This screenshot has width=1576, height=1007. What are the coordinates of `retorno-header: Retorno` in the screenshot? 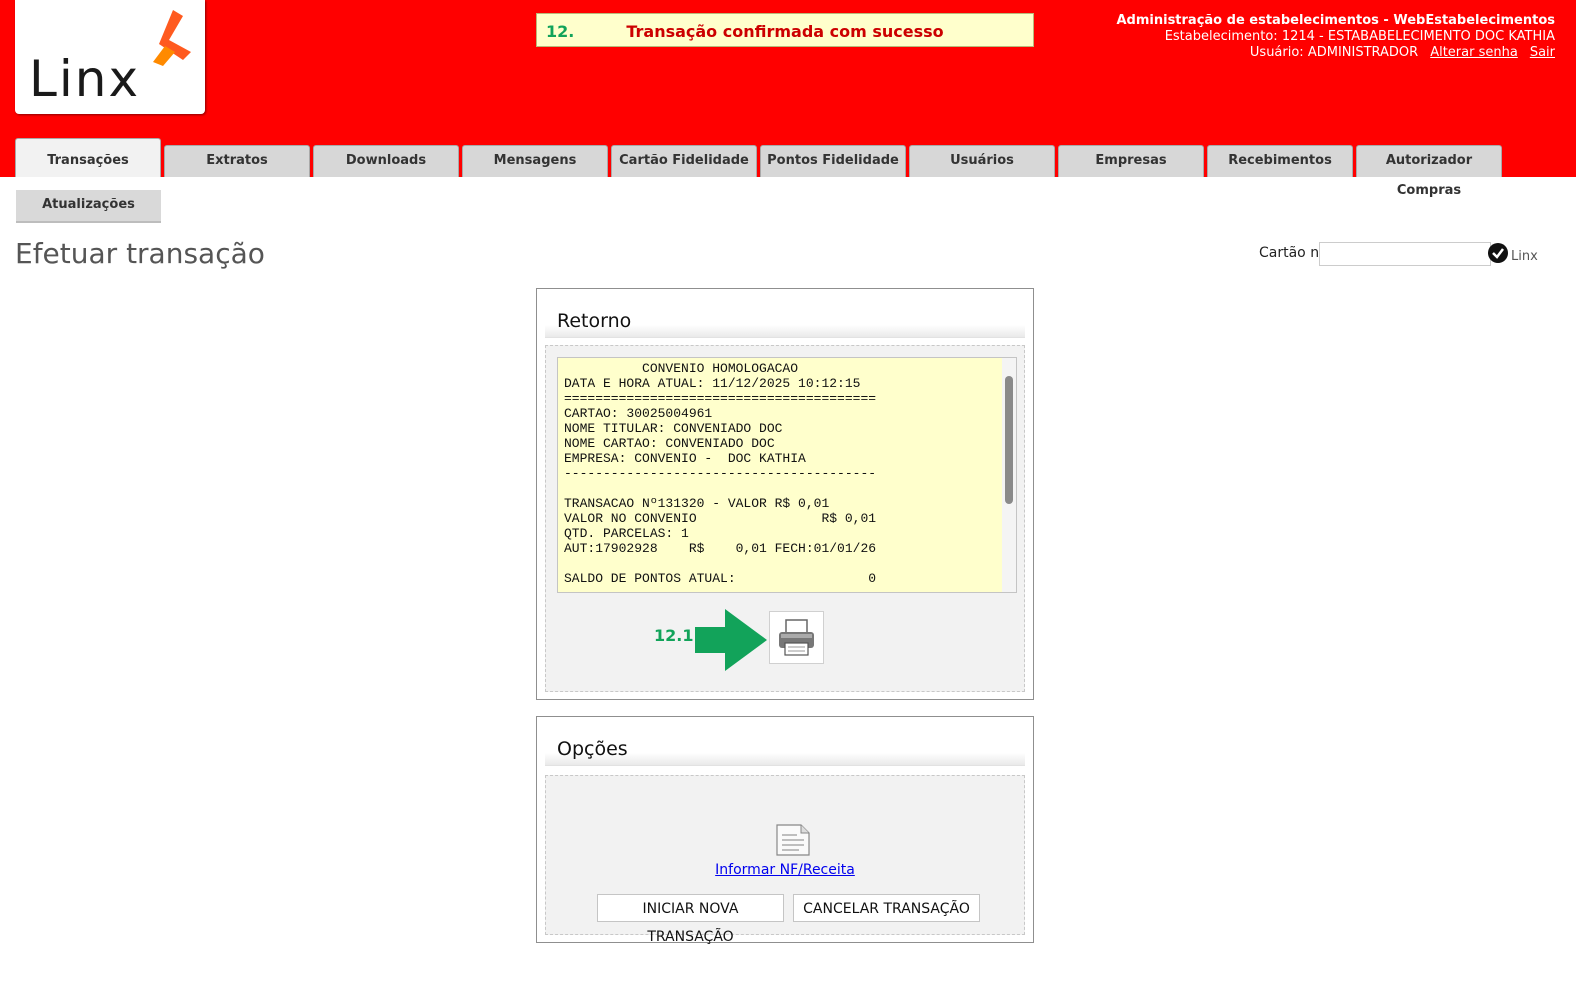 It's located at (785, 317).